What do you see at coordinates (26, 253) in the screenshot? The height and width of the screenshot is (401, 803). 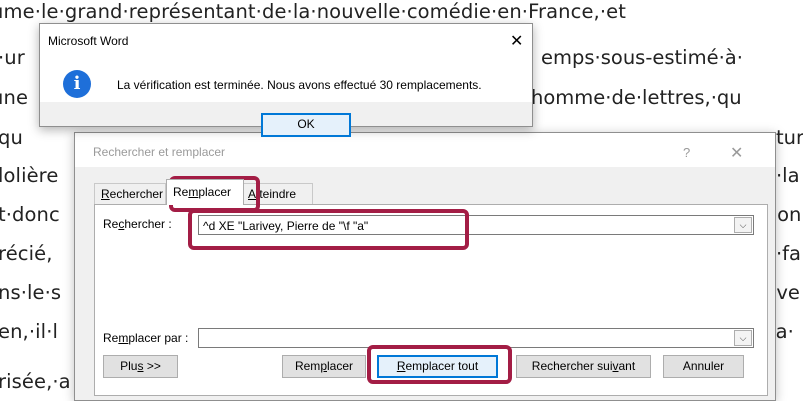 I see `doc-line-7: récié,` at bounding box center [26, 253].